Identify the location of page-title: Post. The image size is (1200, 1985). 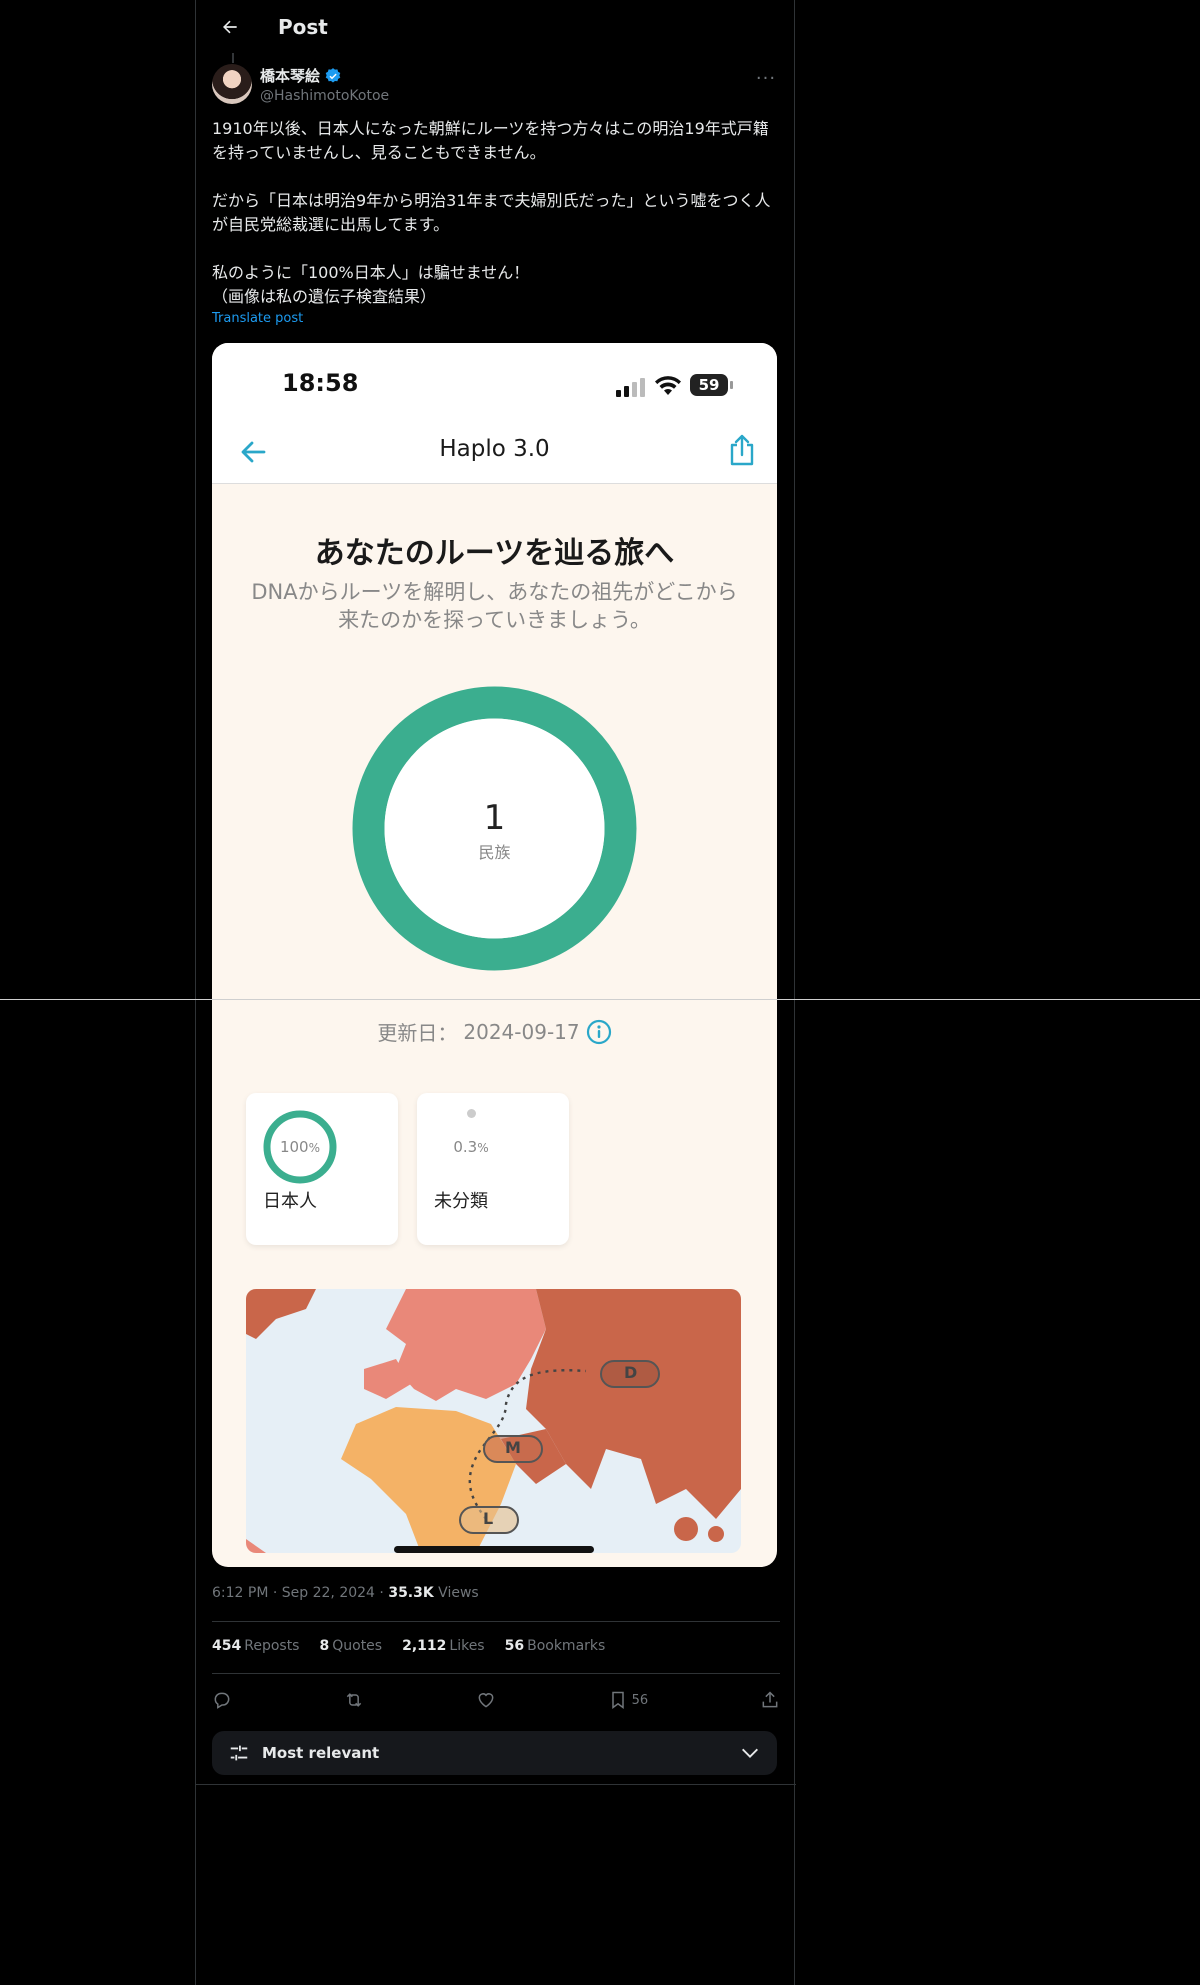
(303, 26).